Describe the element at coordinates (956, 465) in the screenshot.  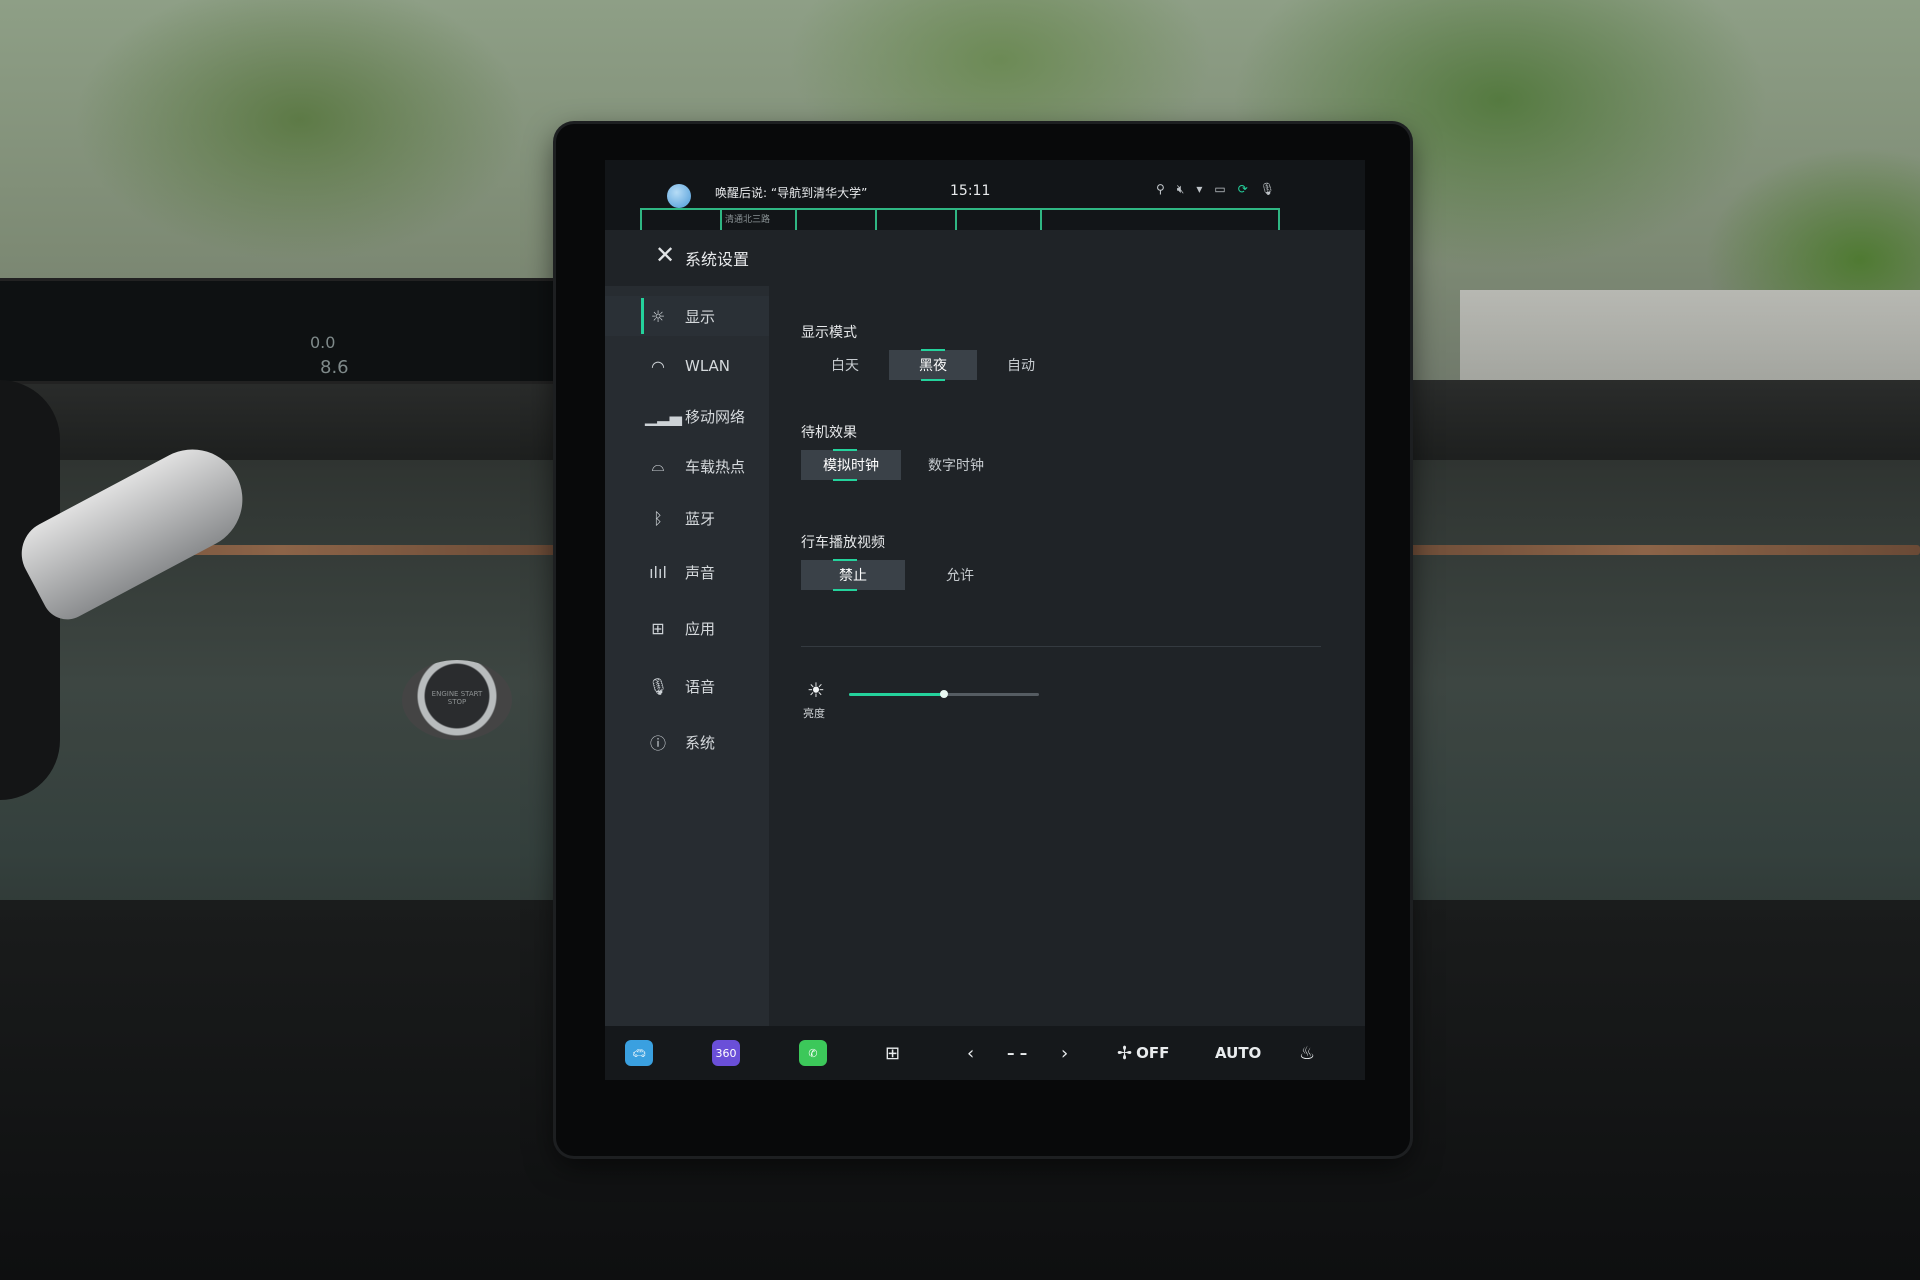
I see `standby-digital-clock: 数字时钟` at that location.